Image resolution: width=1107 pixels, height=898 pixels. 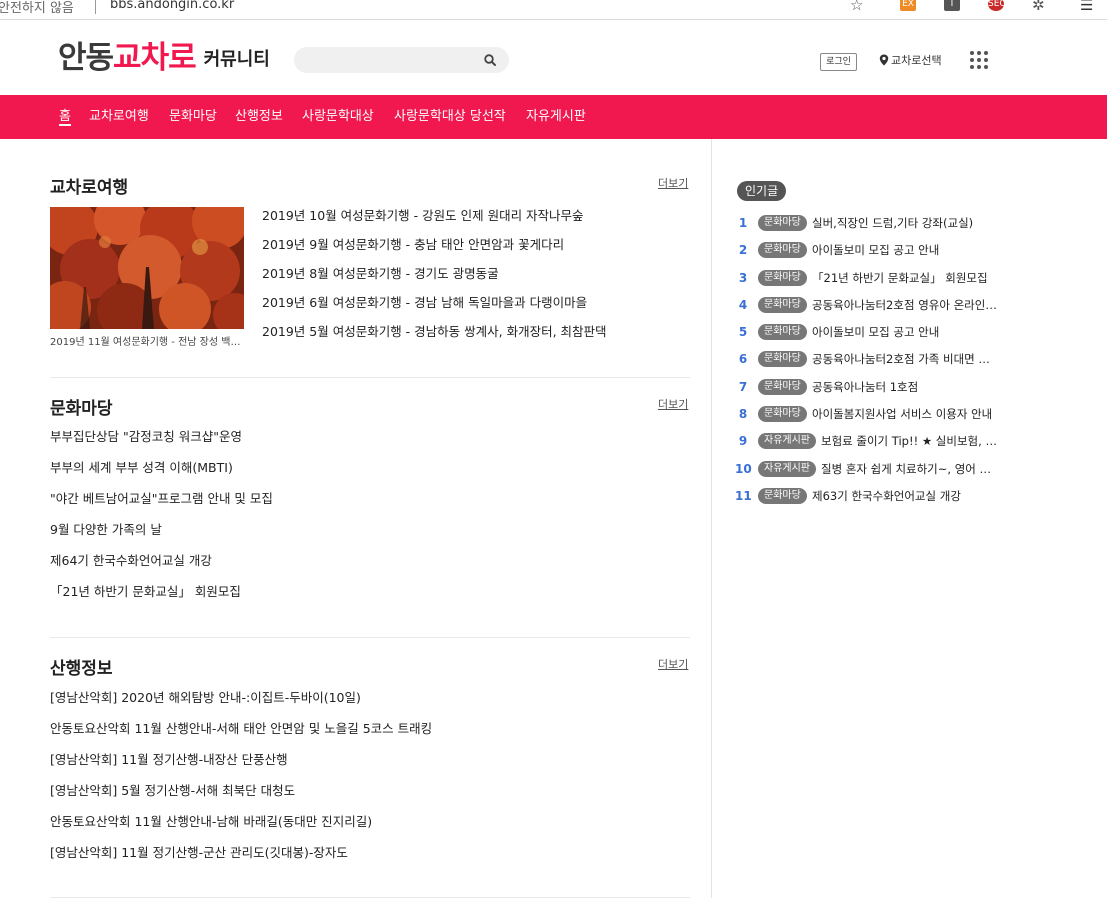 I want to click on rank-number: 8, so click(x=743, y=414).